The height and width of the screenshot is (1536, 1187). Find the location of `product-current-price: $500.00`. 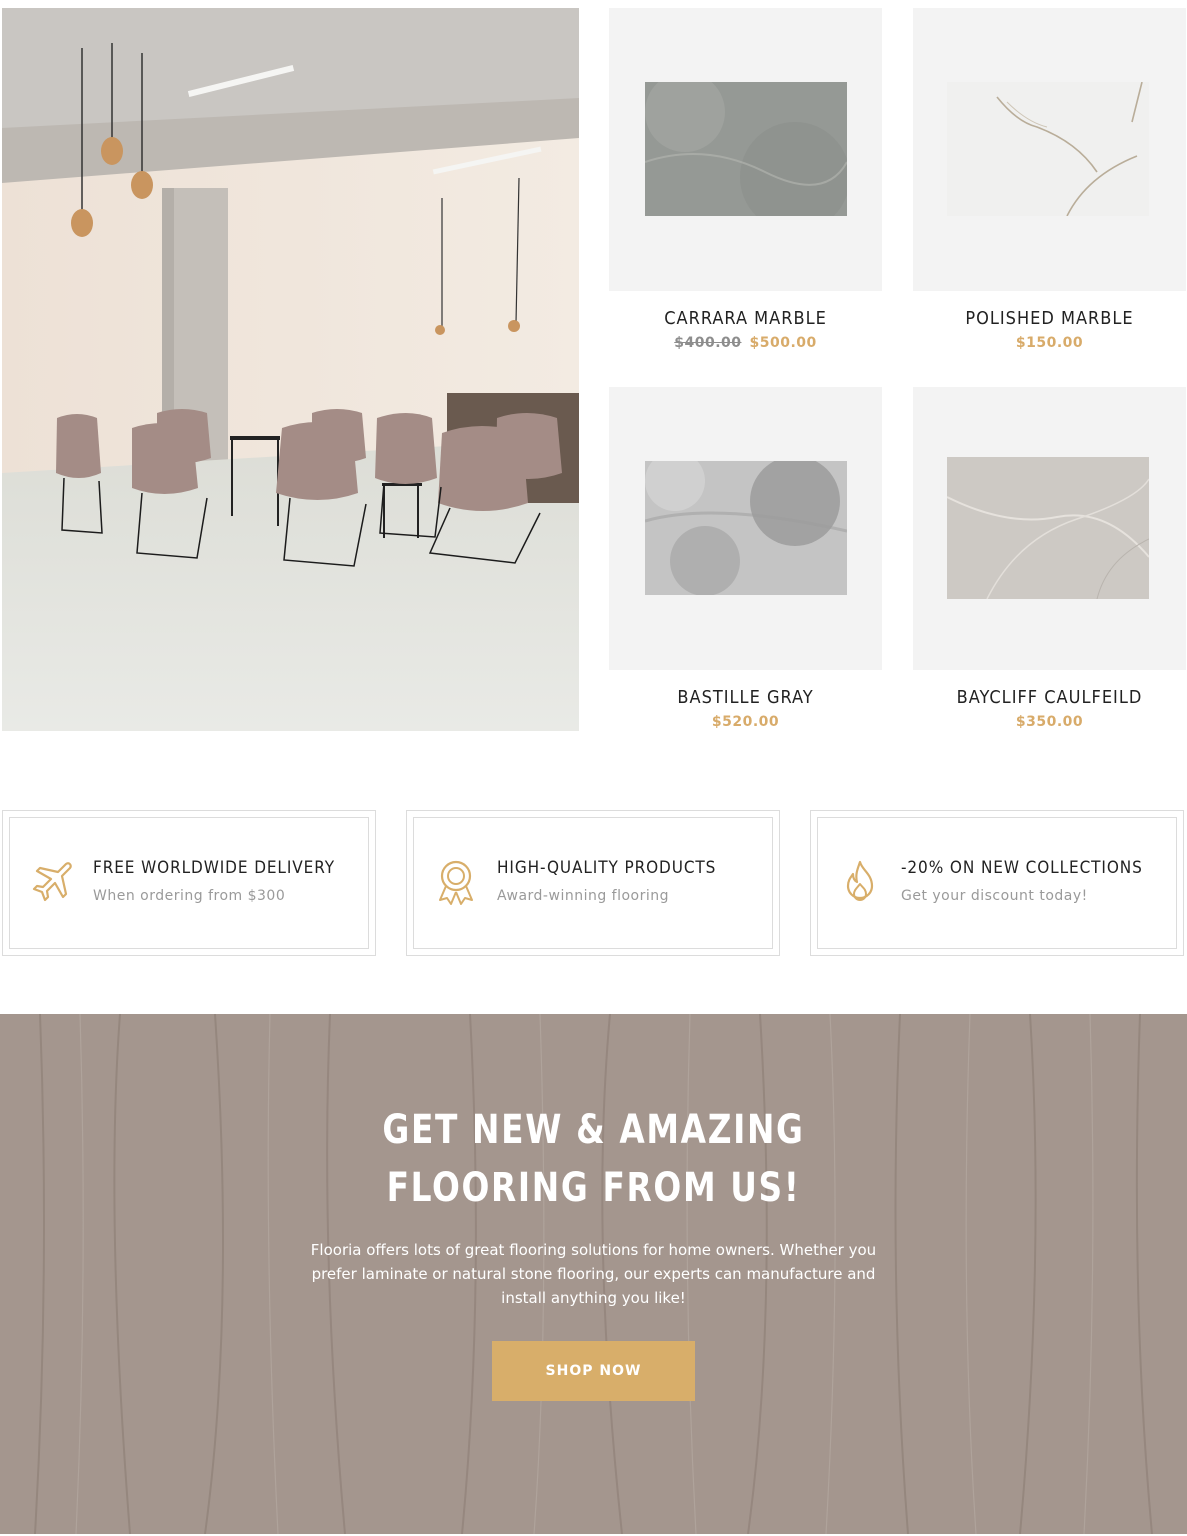

product-current-price: $500.00 is located at coordinates (783, 343).